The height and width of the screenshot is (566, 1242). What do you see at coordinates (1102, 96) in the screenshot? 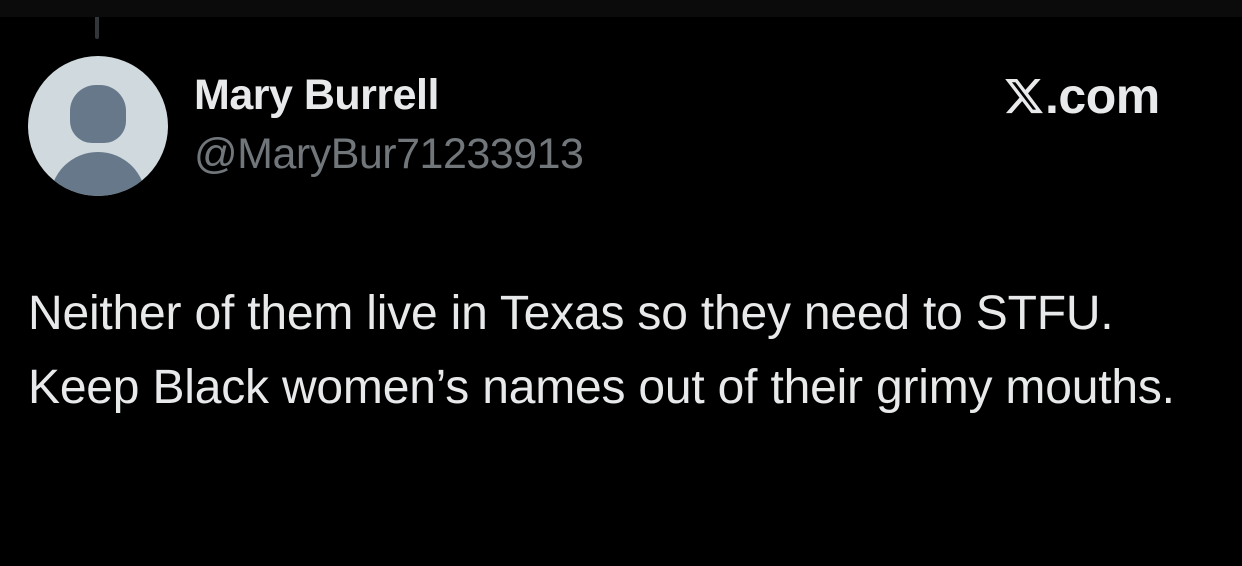
I see `brand-domain-text: .com` at bounding box center [1102, 96].